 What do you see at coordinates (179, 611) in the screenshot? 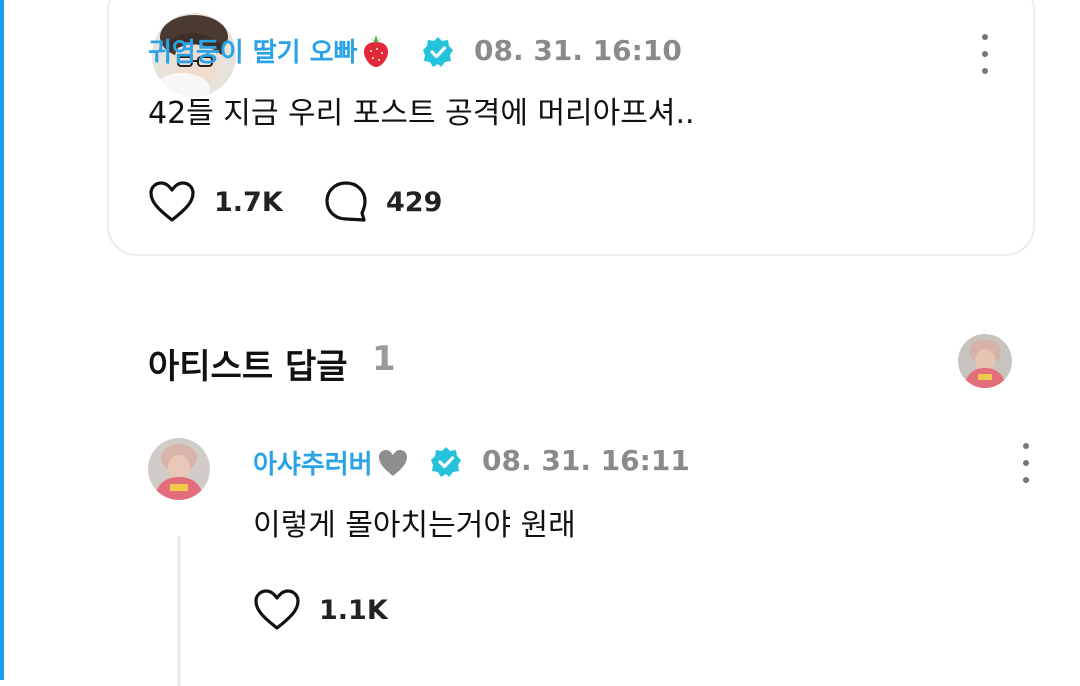
I see `thread-connector-line` at bounding box center [179, 611].